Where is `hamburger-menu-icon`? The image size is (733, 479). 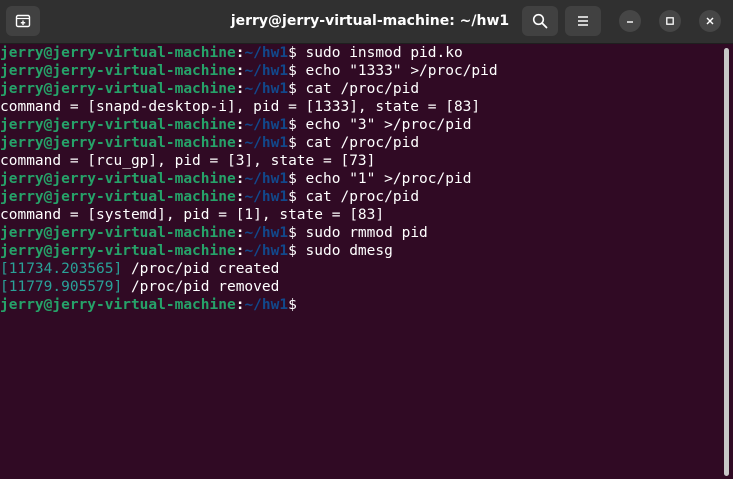
hamburger-menu-icon is located at coordinates (583, 21).